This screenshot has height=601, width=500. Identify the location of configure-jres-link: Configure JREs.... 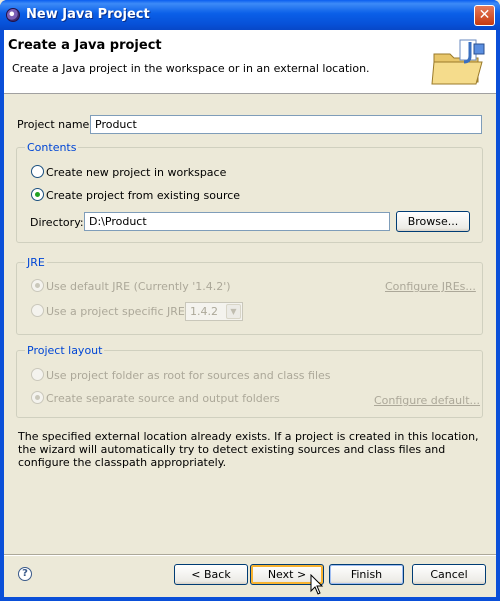
(430, 286).